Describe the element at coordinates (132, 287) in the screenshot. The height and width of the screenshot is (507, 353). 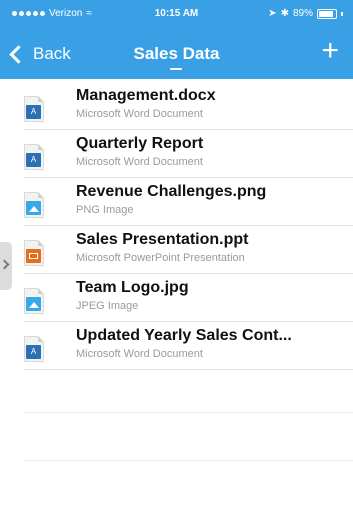
I see `file-name: Team Logo.jpg` at that location.